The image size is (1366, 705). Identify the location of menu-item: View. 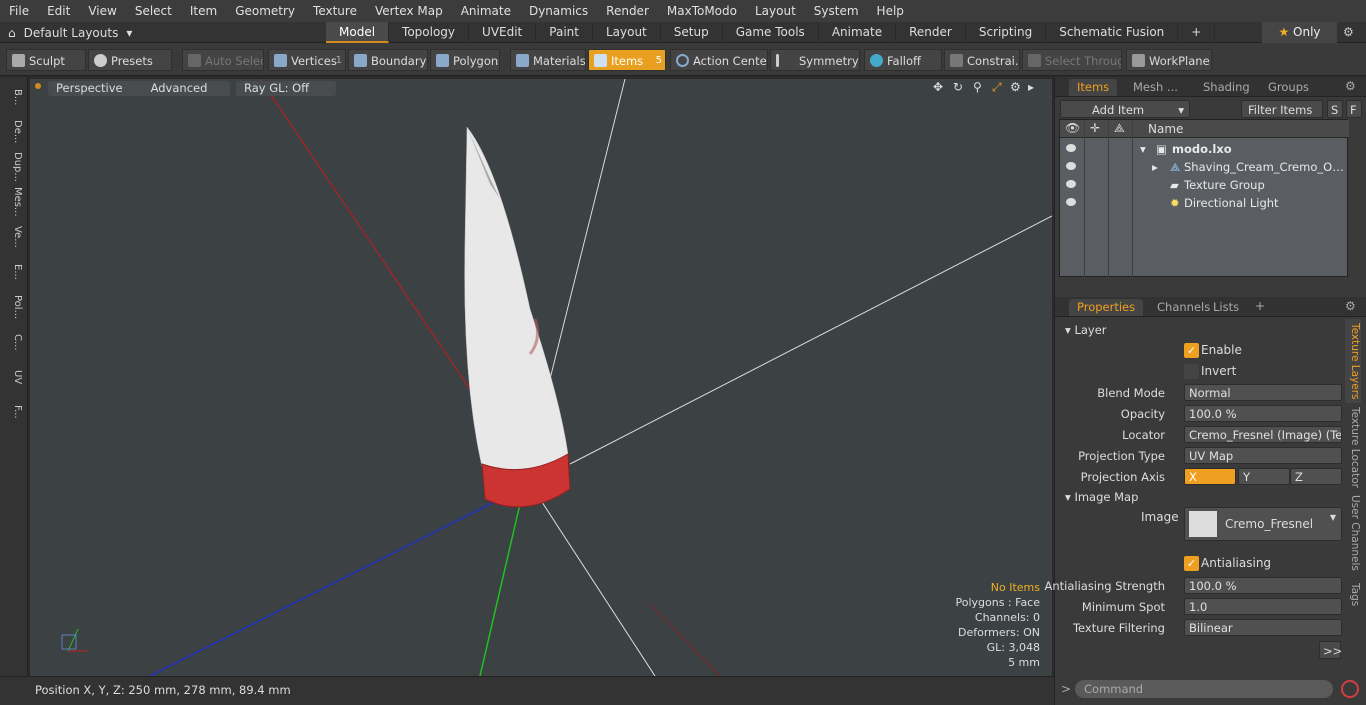
(102, 11).